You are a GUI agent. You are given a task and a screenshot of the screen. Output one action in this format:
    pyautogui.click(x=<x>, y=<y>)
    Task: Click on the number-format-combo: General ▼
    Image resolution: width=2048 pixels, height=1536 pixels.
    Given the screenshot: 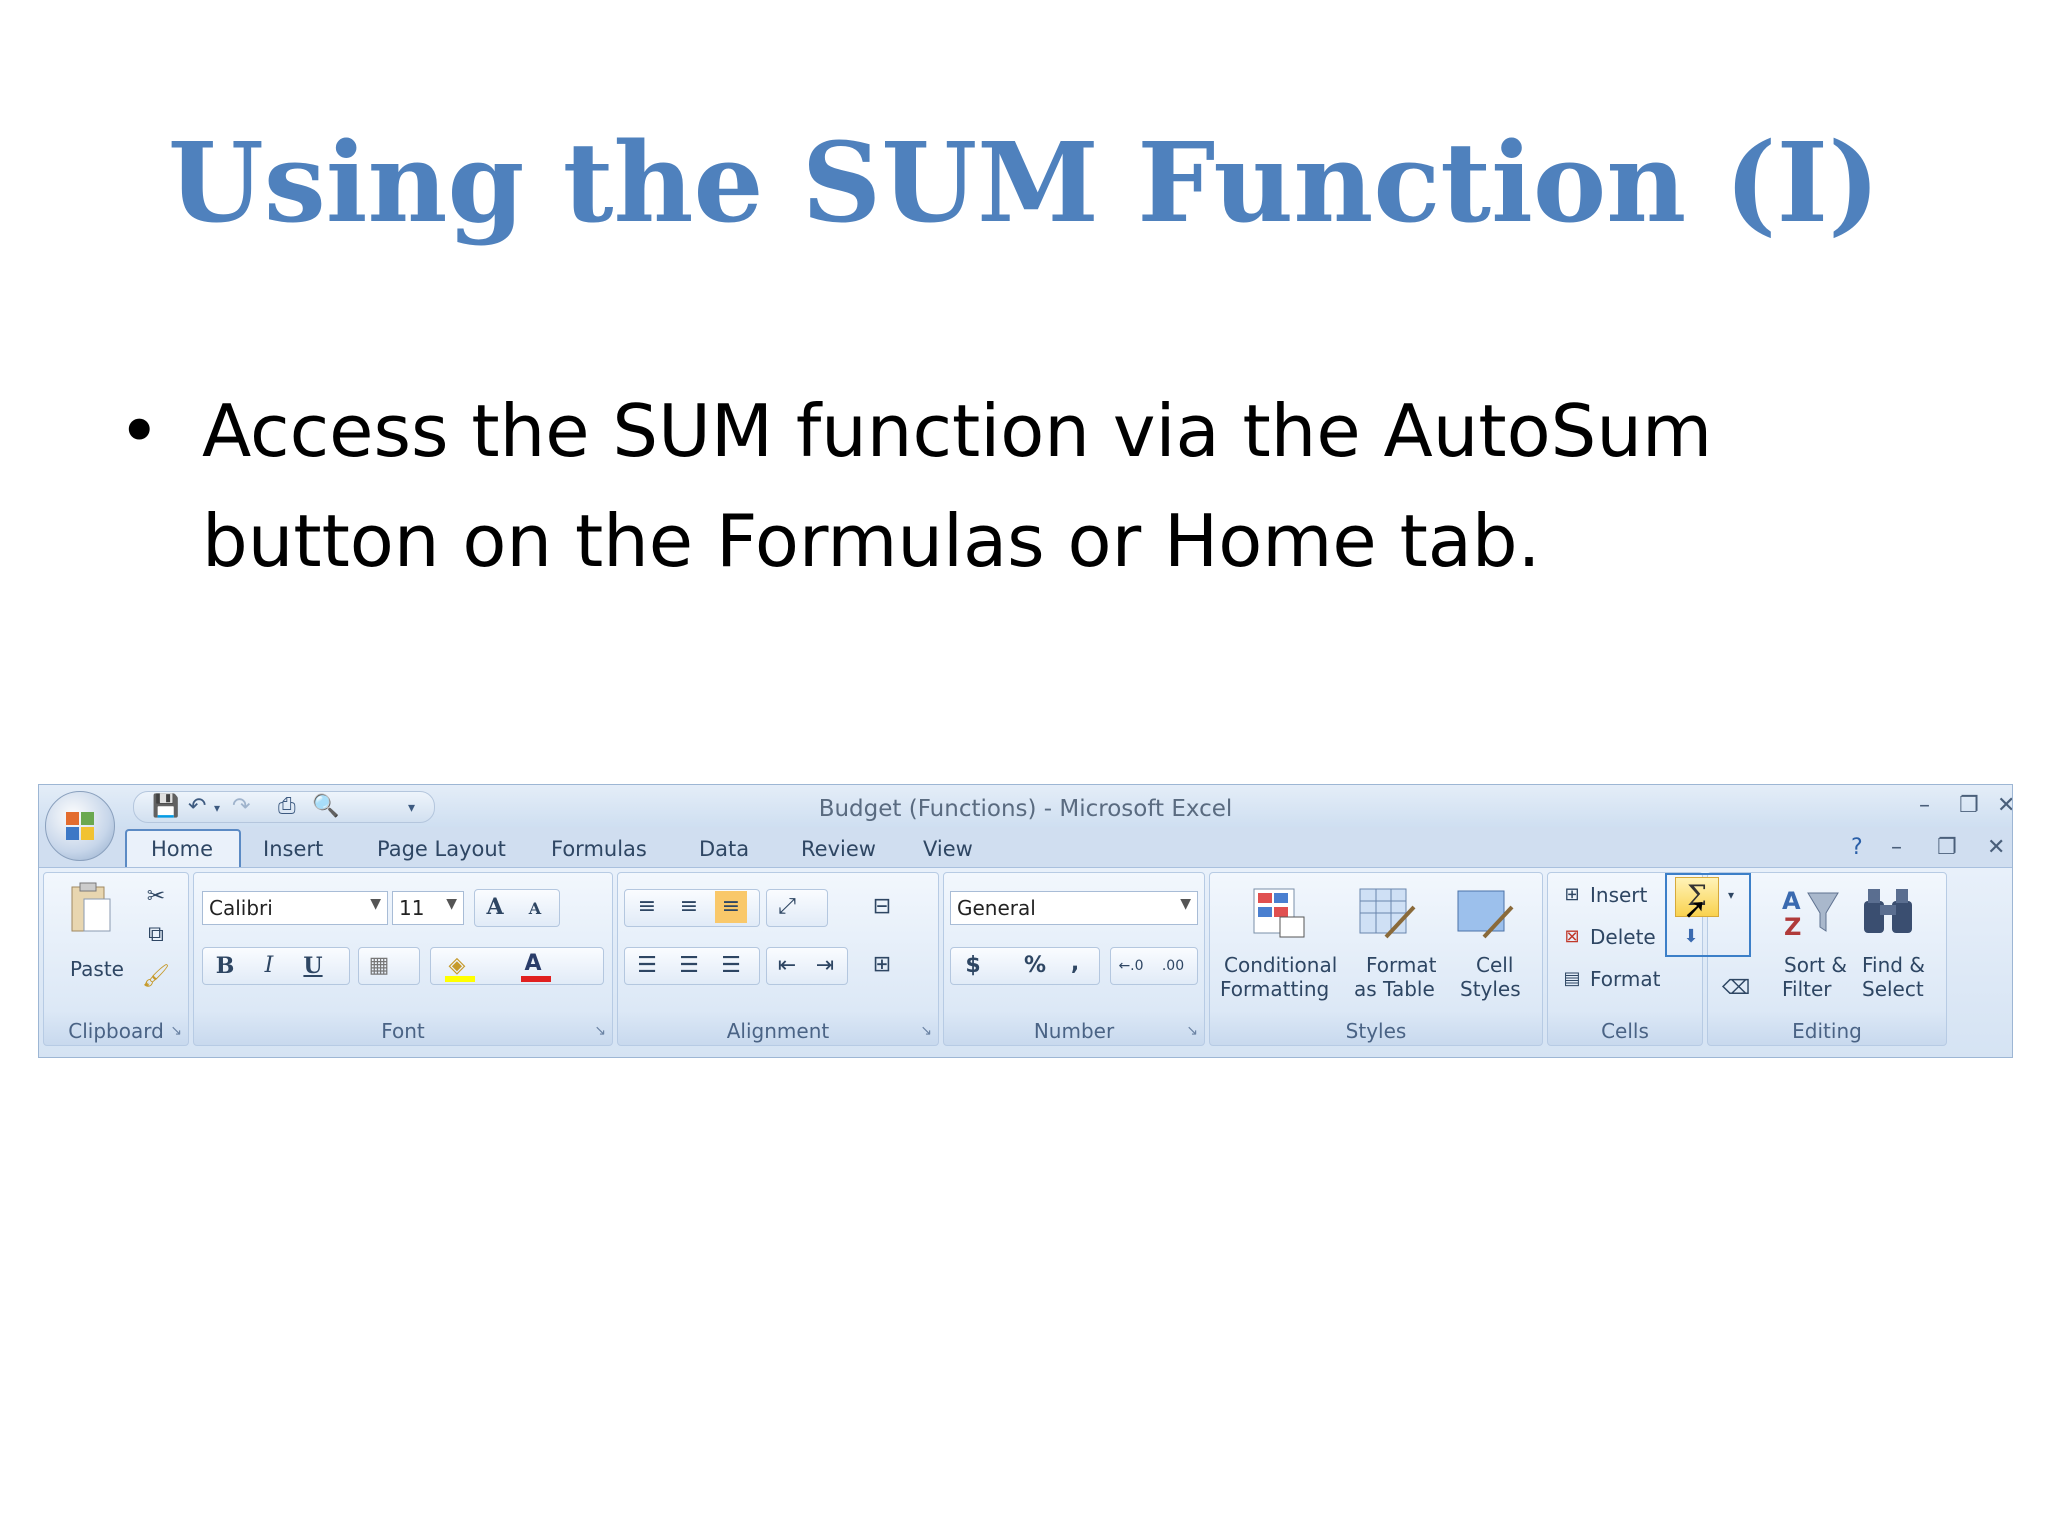 What is the action you would take?
    pyautogui.click(x=1074, y=908)
    